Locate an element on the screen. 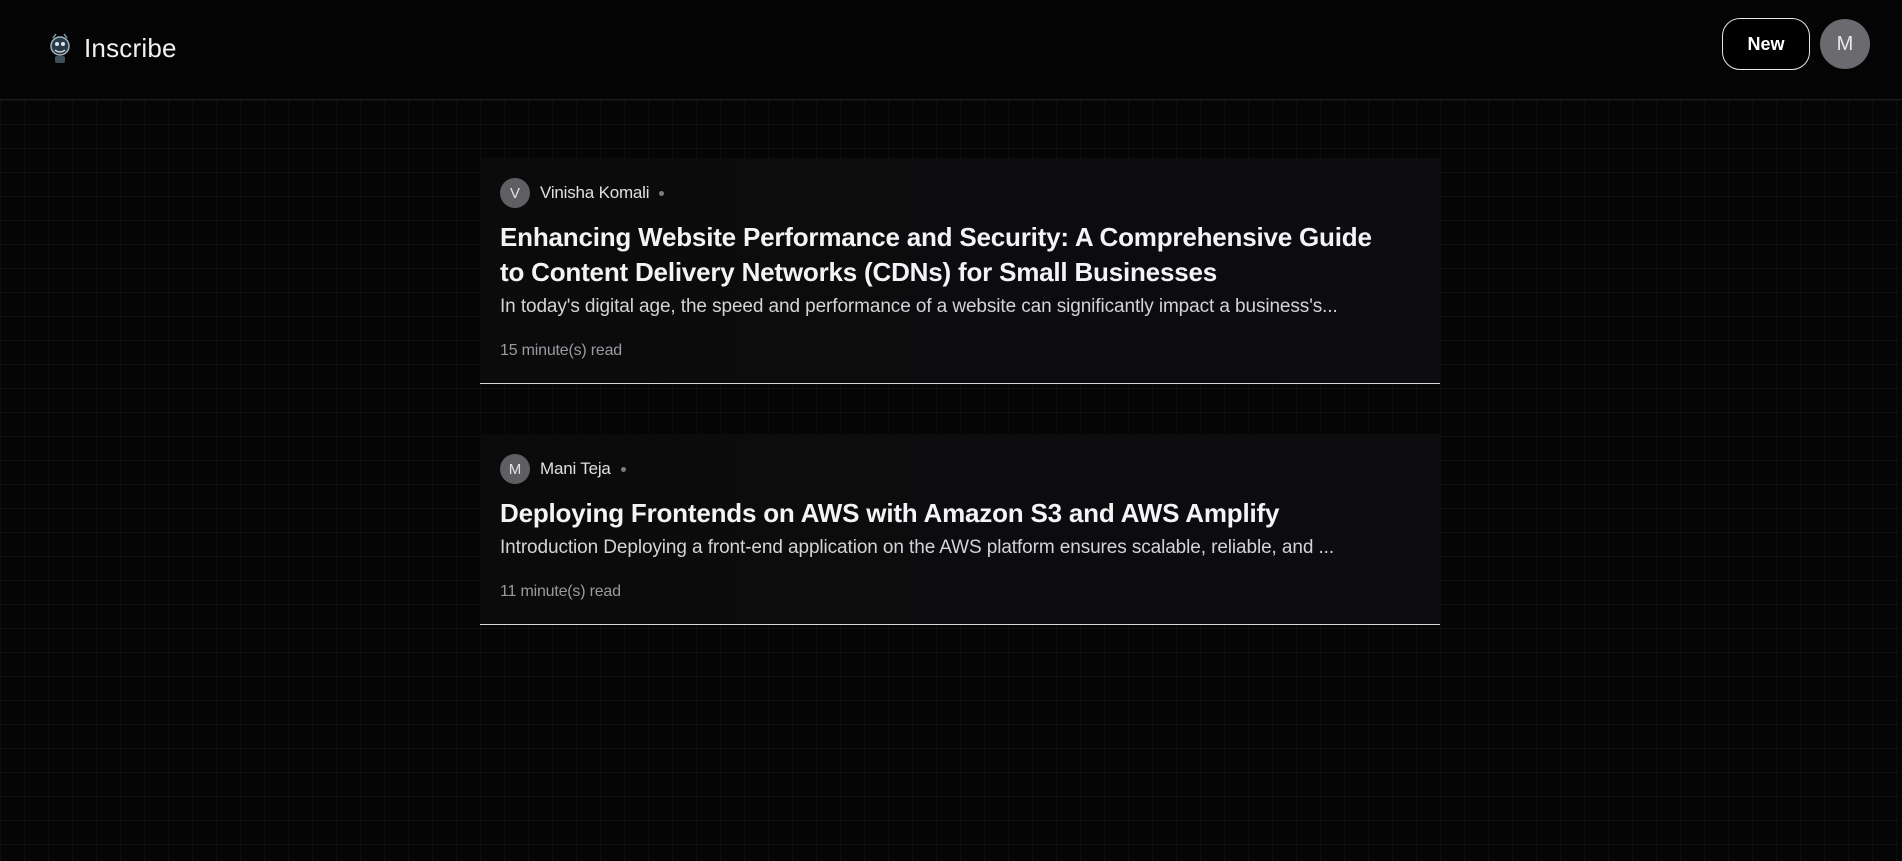 Image resolution: width=1902 pixels, height=861 pixels. author-name: Mani Teja is located at coordinates (575, 468).